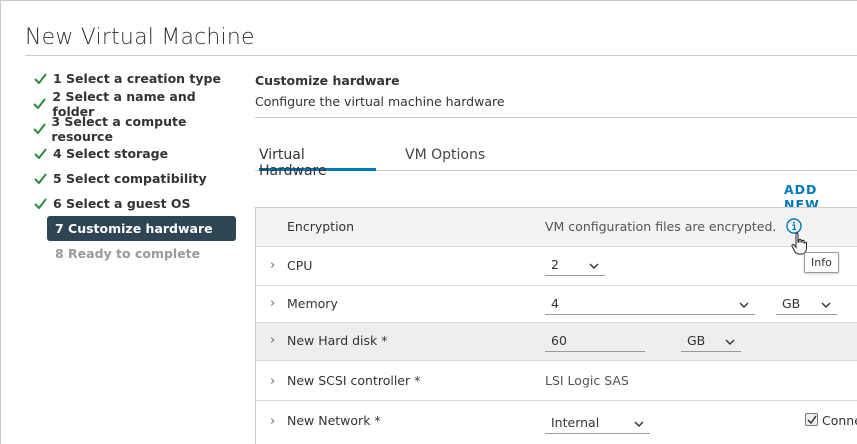 The height and width of the screenshot is (444, 857). What do you see at coordinates (317, 163) in the screenshot?
I see `tab-virtual-hardware: Virtual Hardware` at bounding box center [317, 163].